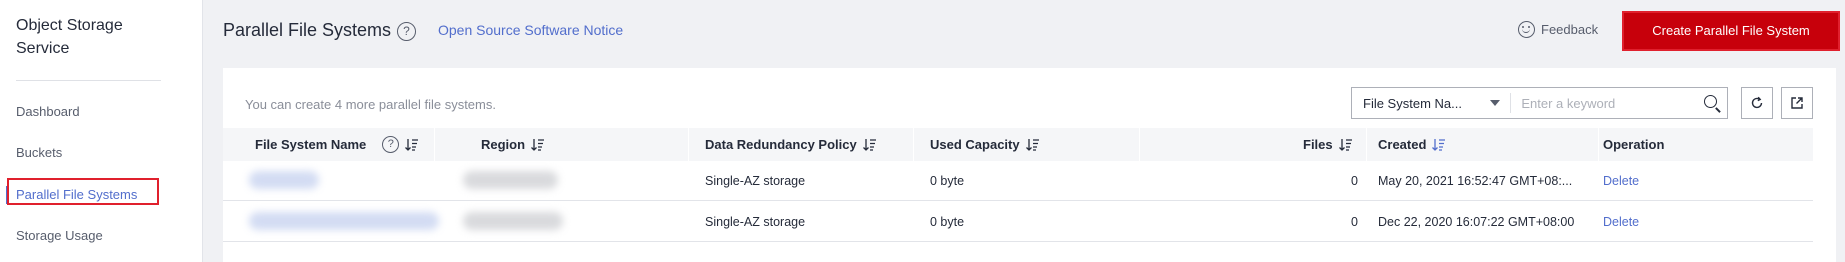 This screenshot has width=1845, height=262. What do you see at coordinates (1318, 144) in the screenshot?
I see `column-label: Files` at bounding box center [1318, 144].